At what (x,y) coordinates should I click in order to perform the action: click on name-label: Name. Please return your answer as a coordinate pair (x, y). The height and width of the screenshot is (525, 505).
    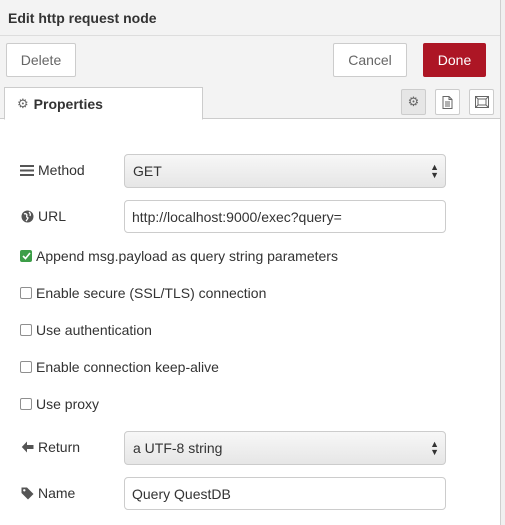
    Looking at the image, I should click on (47, 493).